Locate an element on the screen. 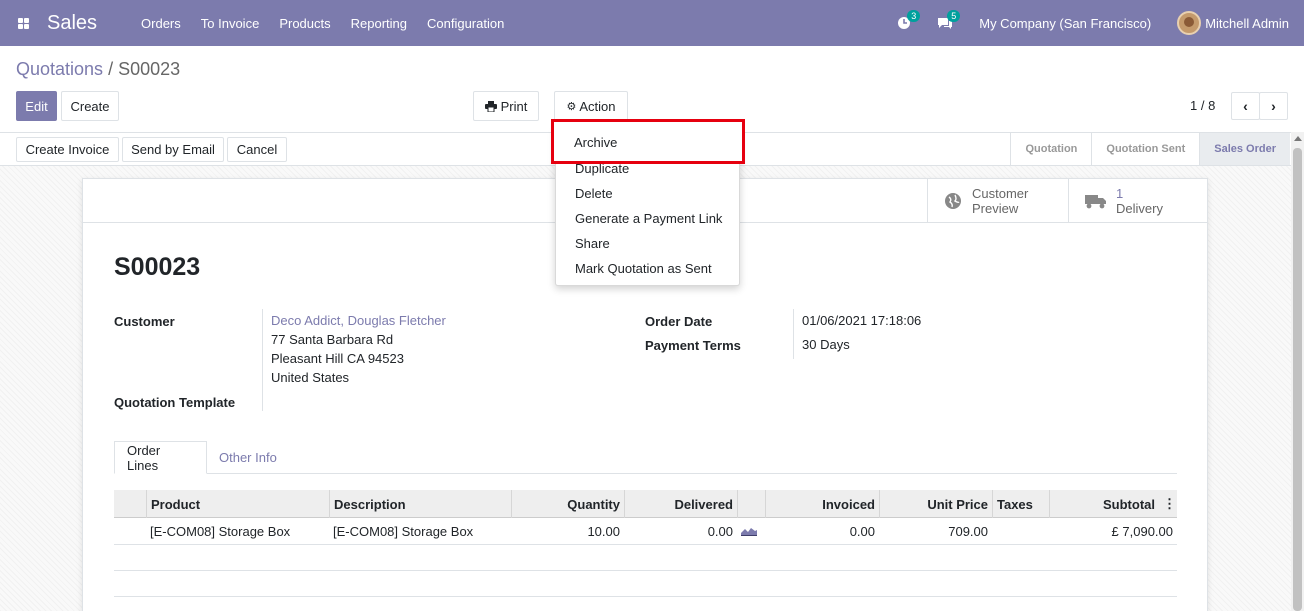 The image size is (1304, 611). print-button: Print is located at coordinates (506, 106).